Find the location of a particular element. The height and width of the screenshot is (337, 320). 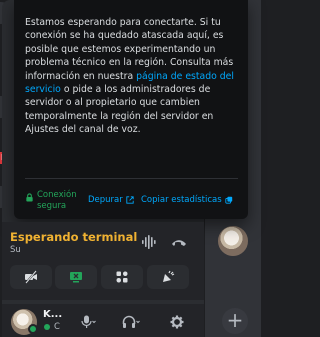

screen-share-icon is located at coordinates (76, 277).